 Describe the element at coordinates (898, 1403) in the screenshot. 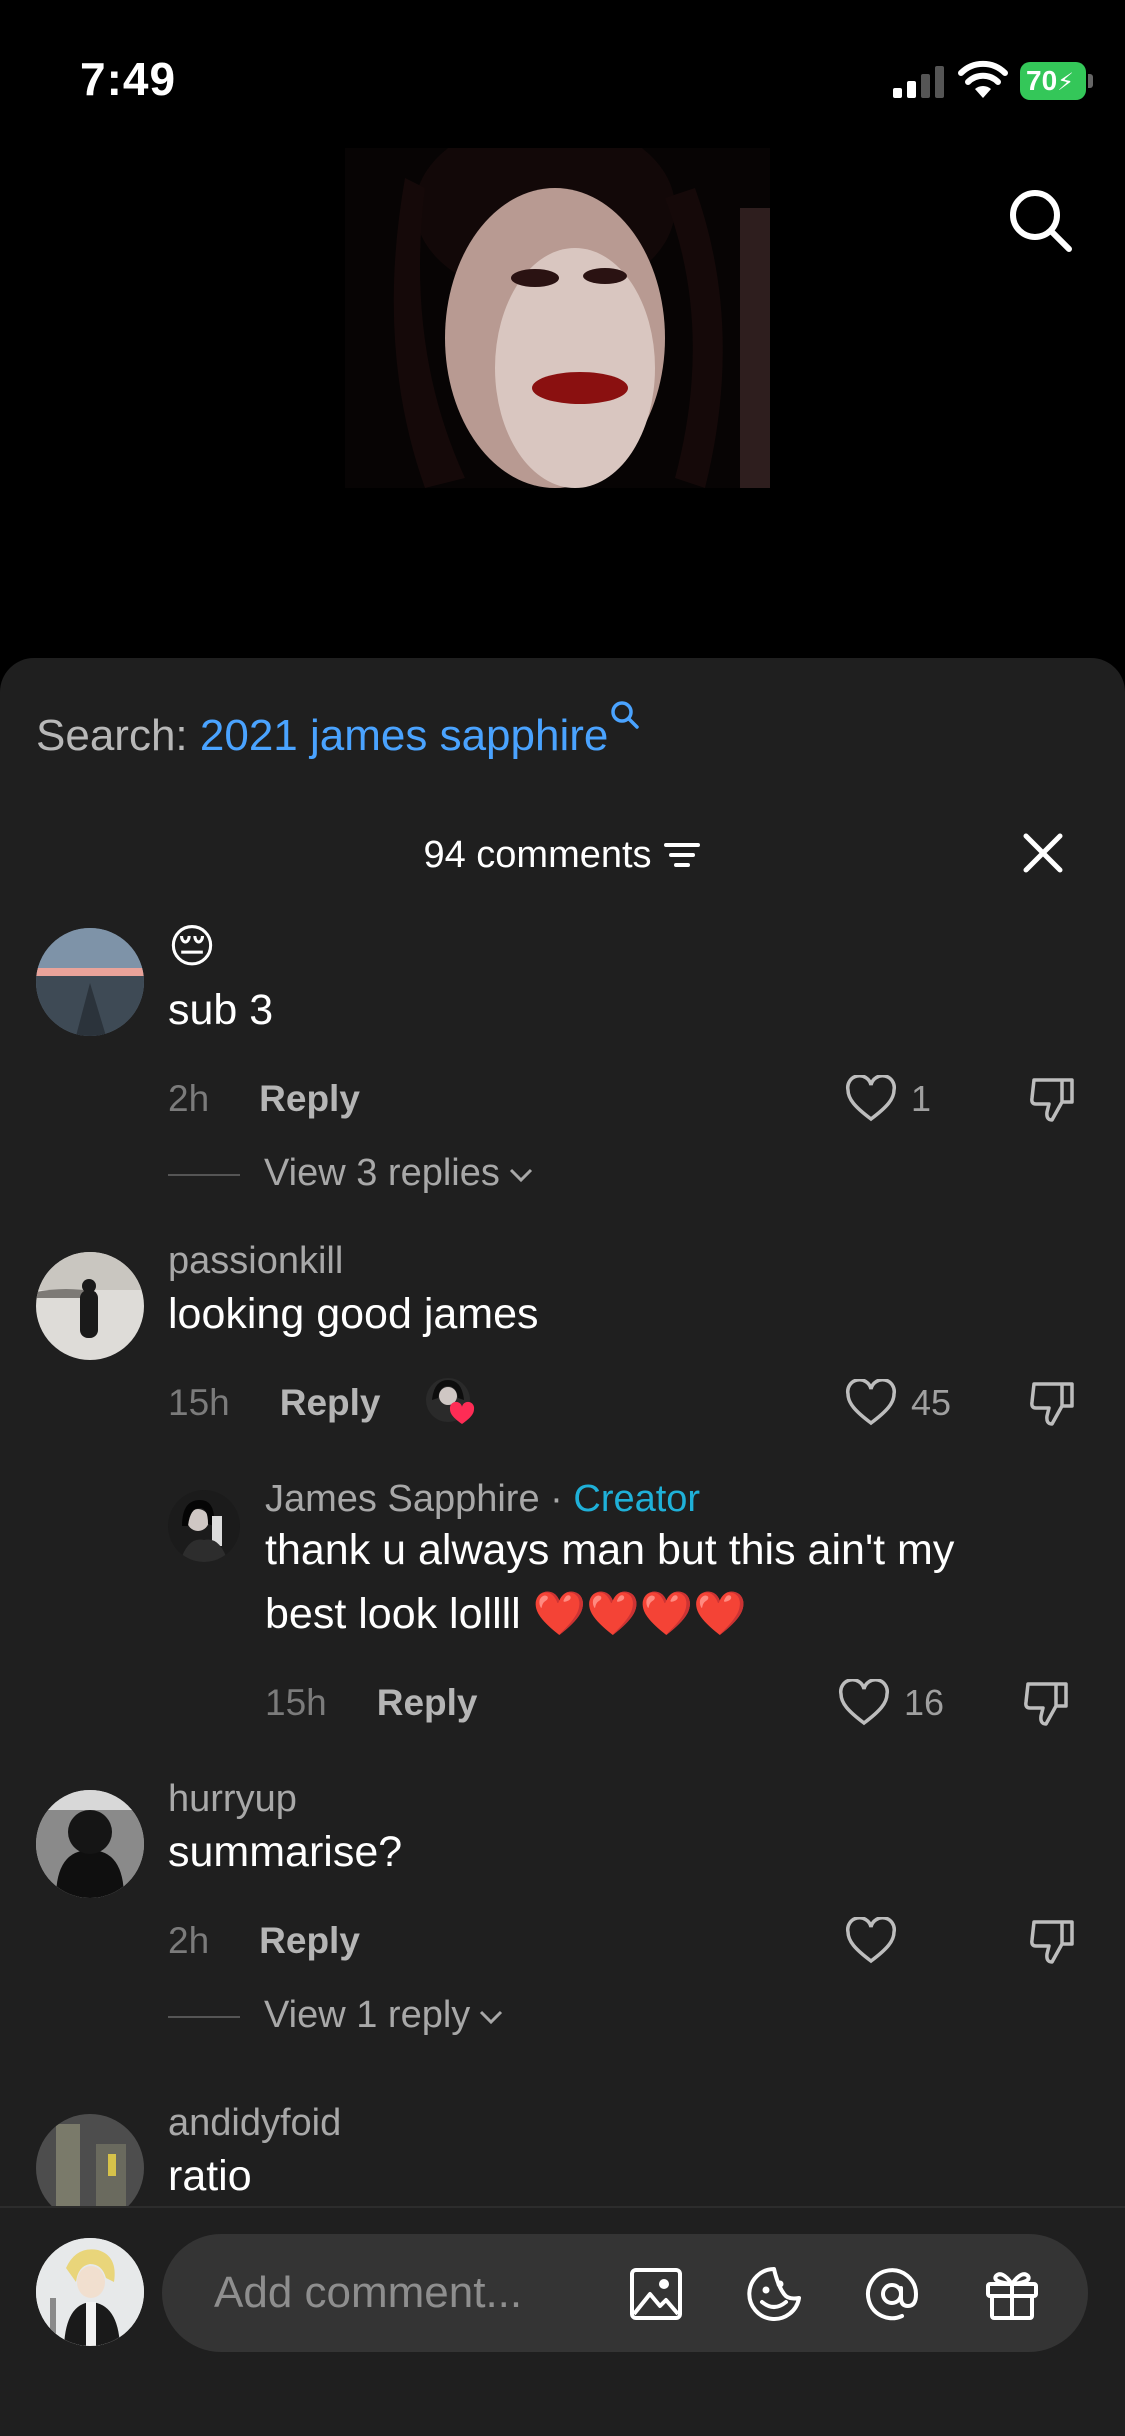

I see `like-button: 45` at that location.